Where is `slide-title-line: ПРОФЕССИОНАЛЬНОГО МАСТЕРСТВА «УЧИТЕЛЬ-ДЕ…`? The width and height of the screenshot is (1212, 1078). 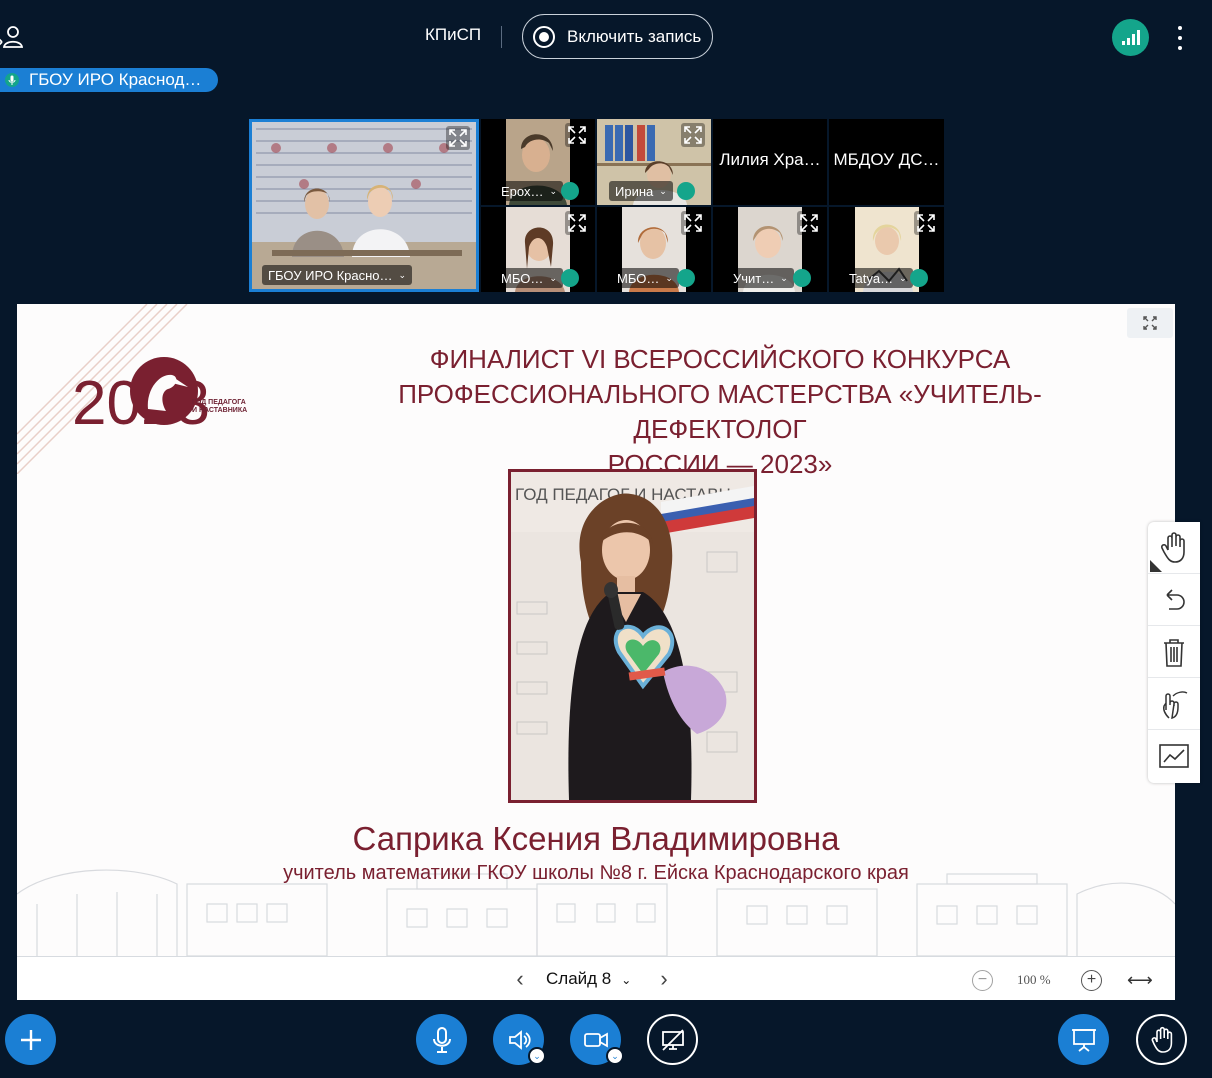
slide-title-line: ПРОФЕССИОНАЛЬНОГО МАСТЕРСТВА «УЧИТЕЛЬ-ДЕ… is located at coordinates (720, 411).